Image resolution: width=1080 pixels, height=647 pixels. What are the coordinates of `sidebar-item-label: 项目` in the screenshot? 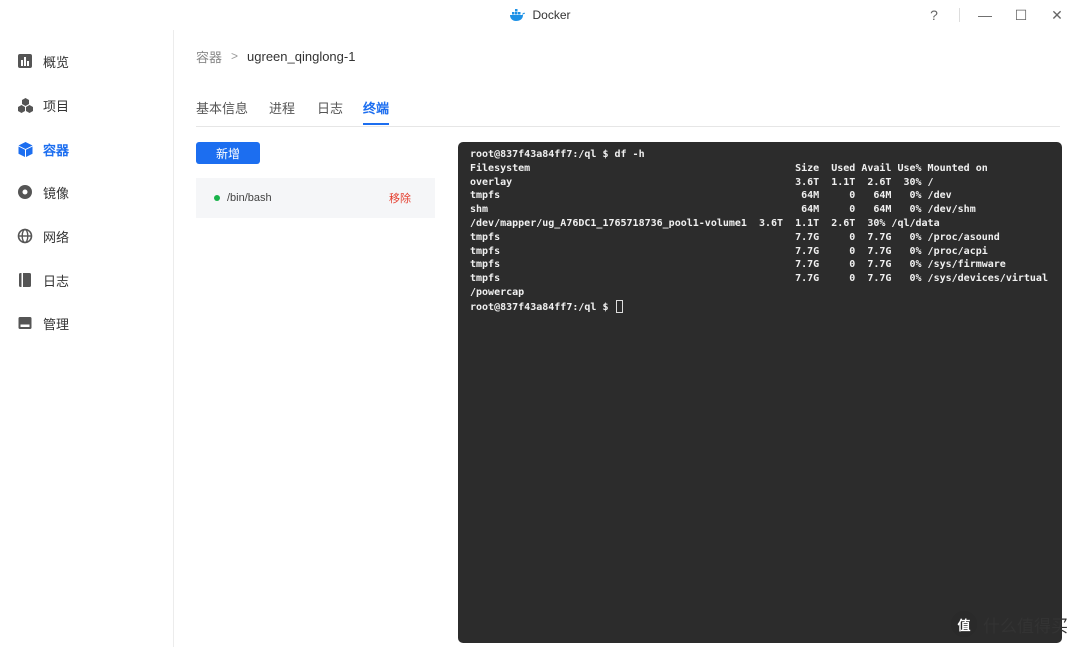 It's located at (56, 106).